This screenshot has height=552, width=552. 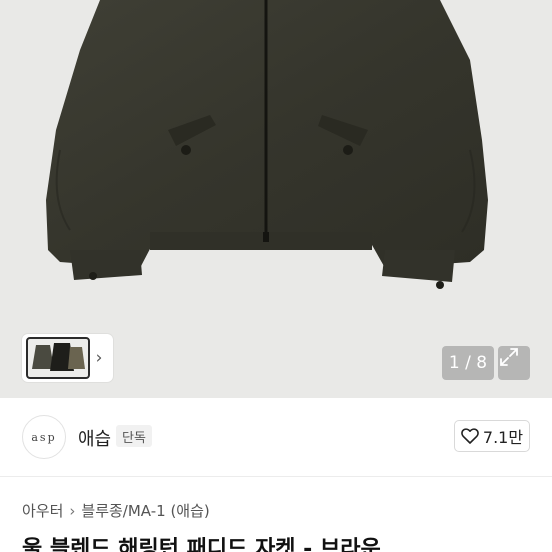 What do you see at coordinates (44, 437) in the screenshot?
I see `shop-avatar: asp` at bounding box center [44, 437].